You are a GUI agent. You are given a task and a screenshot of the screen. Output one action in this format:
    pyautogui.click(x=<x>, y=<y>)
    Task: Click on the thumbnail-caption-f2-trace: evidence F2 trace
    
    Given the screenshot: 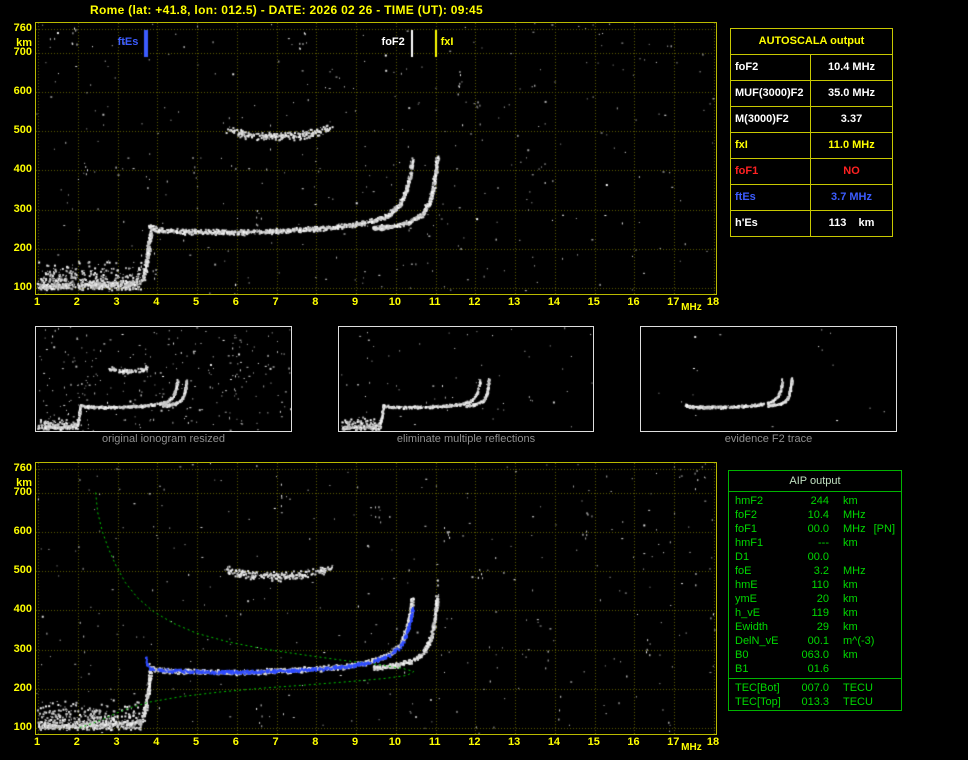 What is the action you would take?
    pyautogui.click(x=768, y=439)
    